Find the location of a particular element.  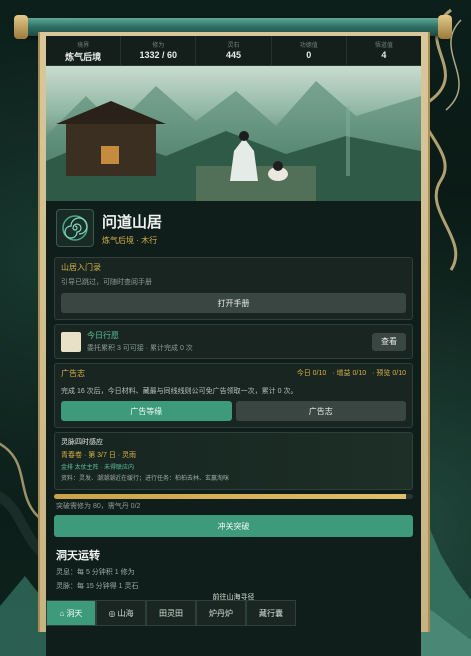

open-manual-button: 打开手册 is located at coordinates (233, 303).